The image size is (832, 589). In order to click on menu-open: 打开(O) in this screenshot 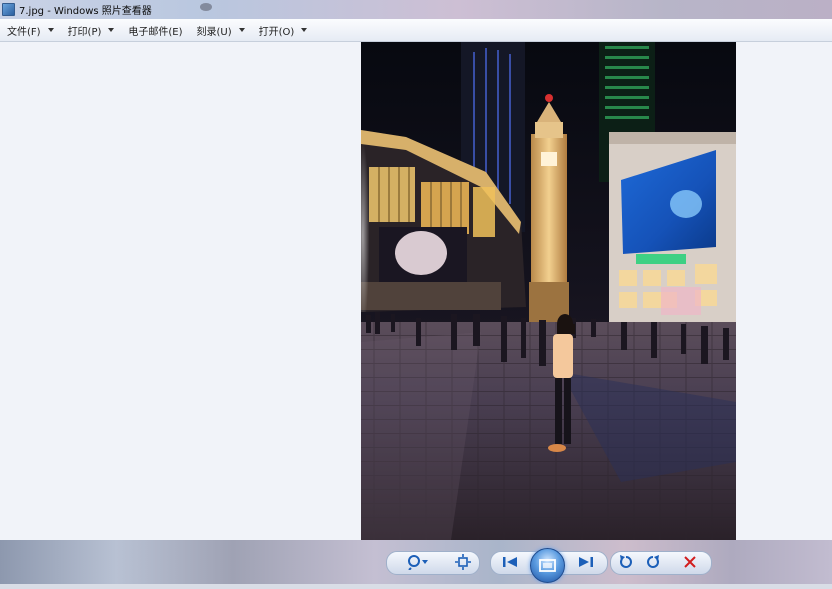, I will do `click(283, 30)`.